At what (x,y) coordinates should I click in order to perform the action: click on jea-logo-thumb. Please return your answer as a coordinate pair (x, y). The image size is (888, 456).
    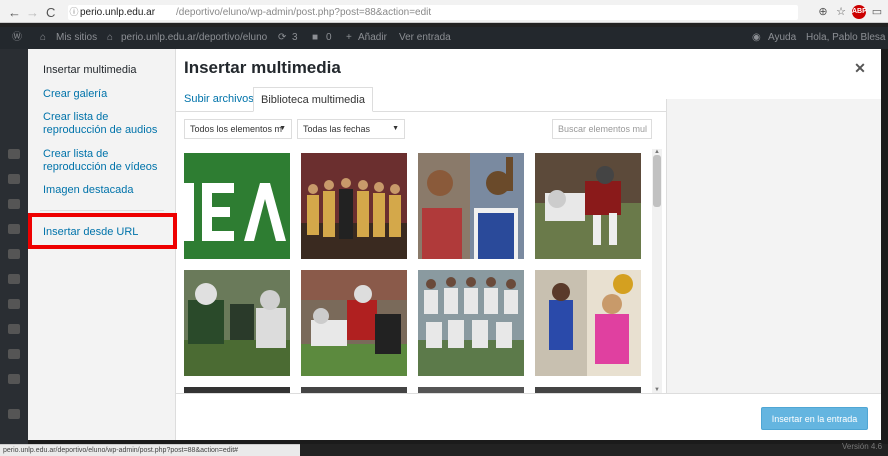
    Looking at the image, I should click on (237, 206).